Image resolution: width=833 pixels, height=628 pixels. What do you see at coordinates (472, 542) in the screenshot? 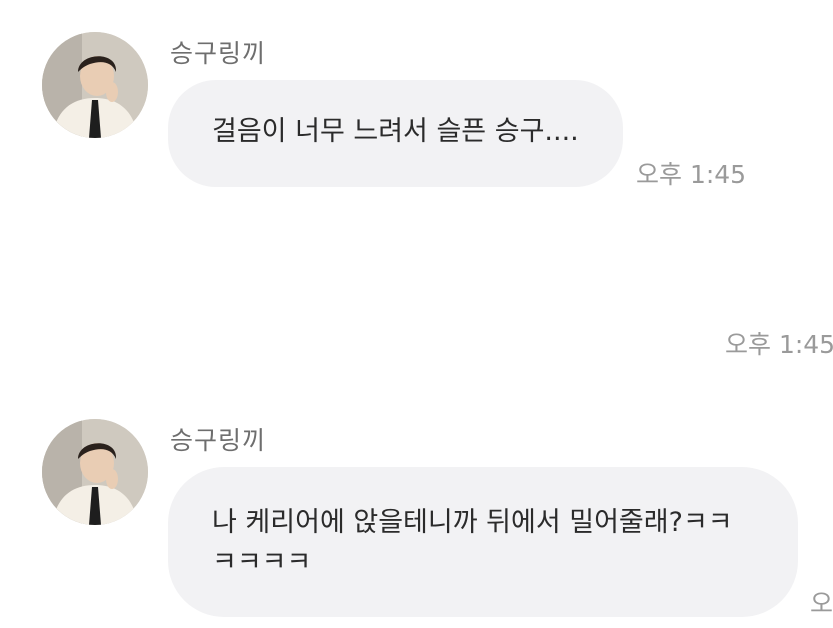
I see `message-text: 나 케리어에 앉을테니까 뒤에서 밀어줄래?ㅋㅋㅋㅋㅋㅋ` at bounding box center [472, 542].